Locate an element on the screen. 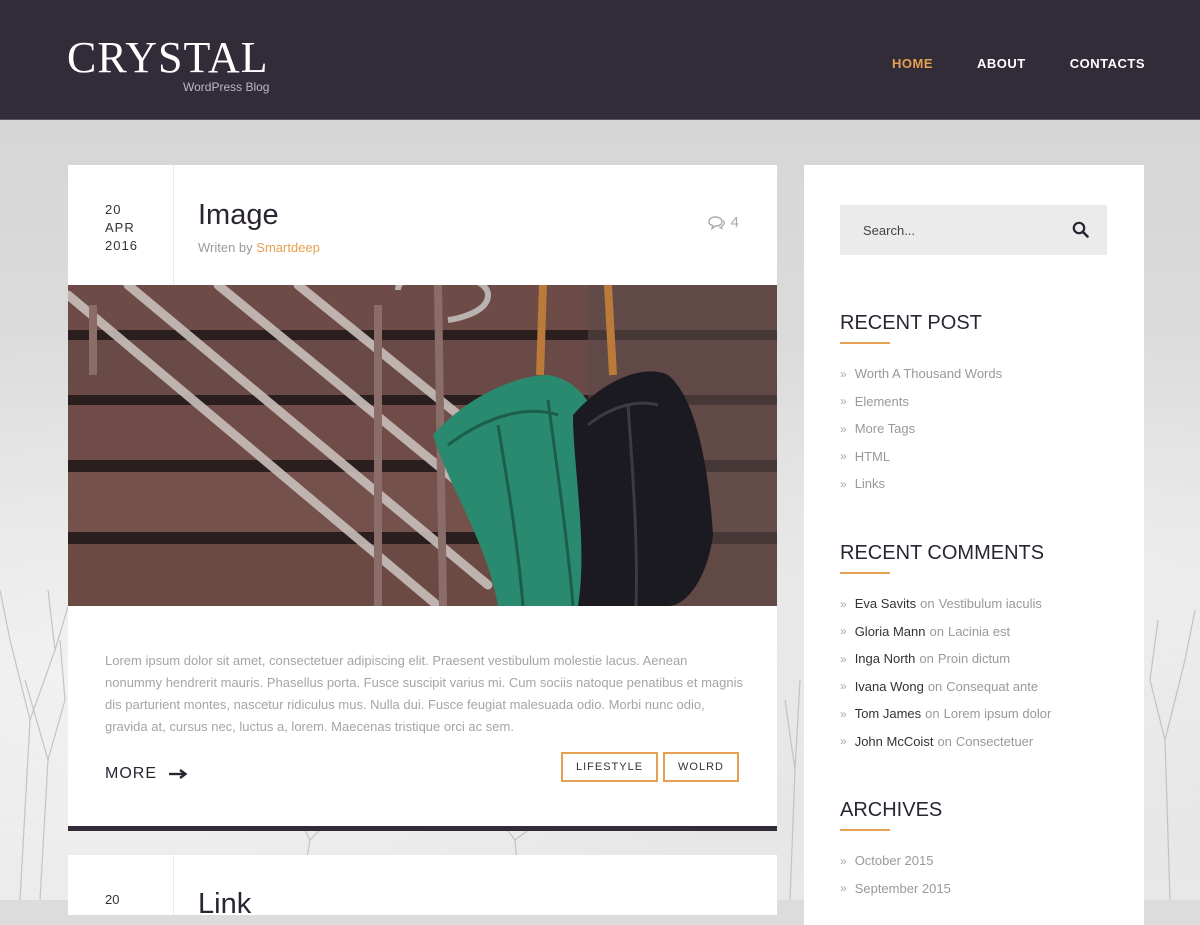 The height and width of the screenshot is (925, 1200). post-date: 20 APR 2016 is located at coordinates (121, 225).